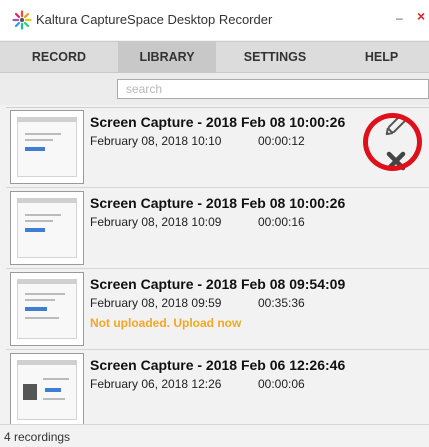 Image resolution: width=429 pixels, height=447 pixels. What do you see at coordinates (399, 18) in the screenshot?
I see `minimize-button: –` at bounding box center [399, 18].